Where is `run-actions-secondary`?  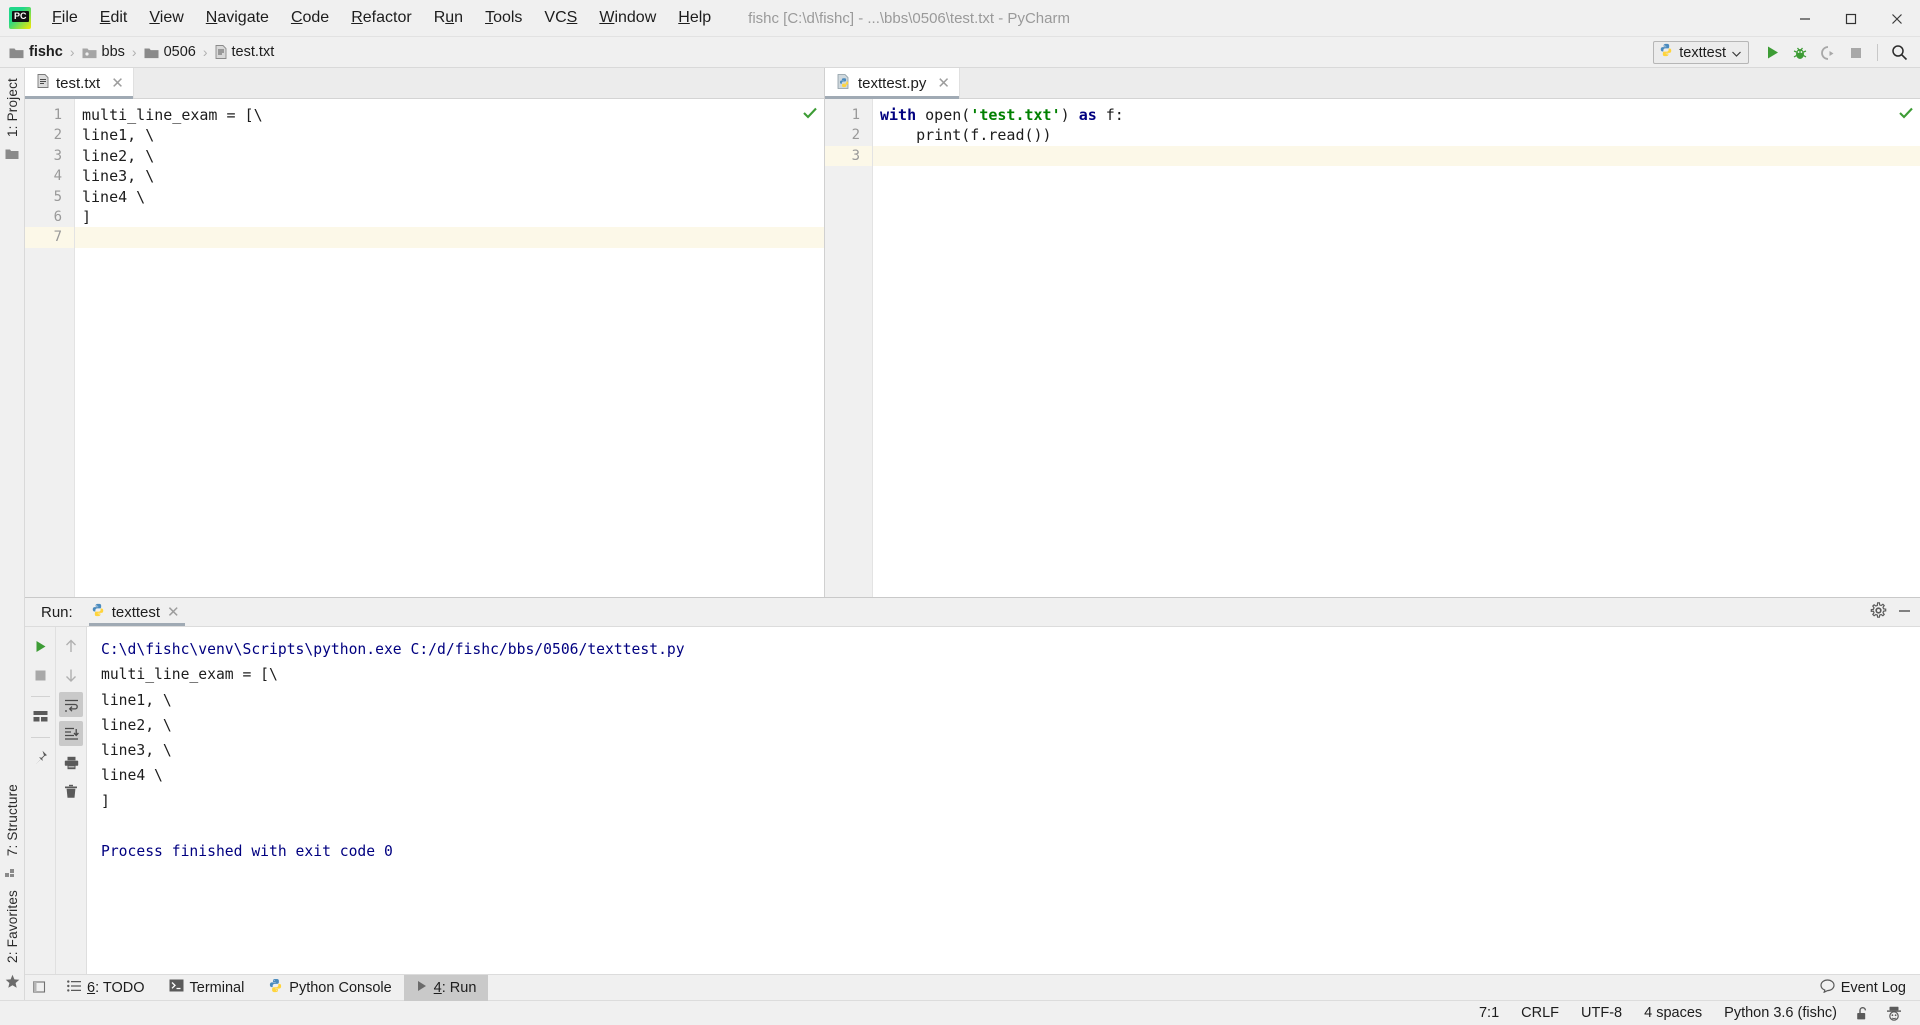 run-actions-secondary is located at coordinates (71, 800).